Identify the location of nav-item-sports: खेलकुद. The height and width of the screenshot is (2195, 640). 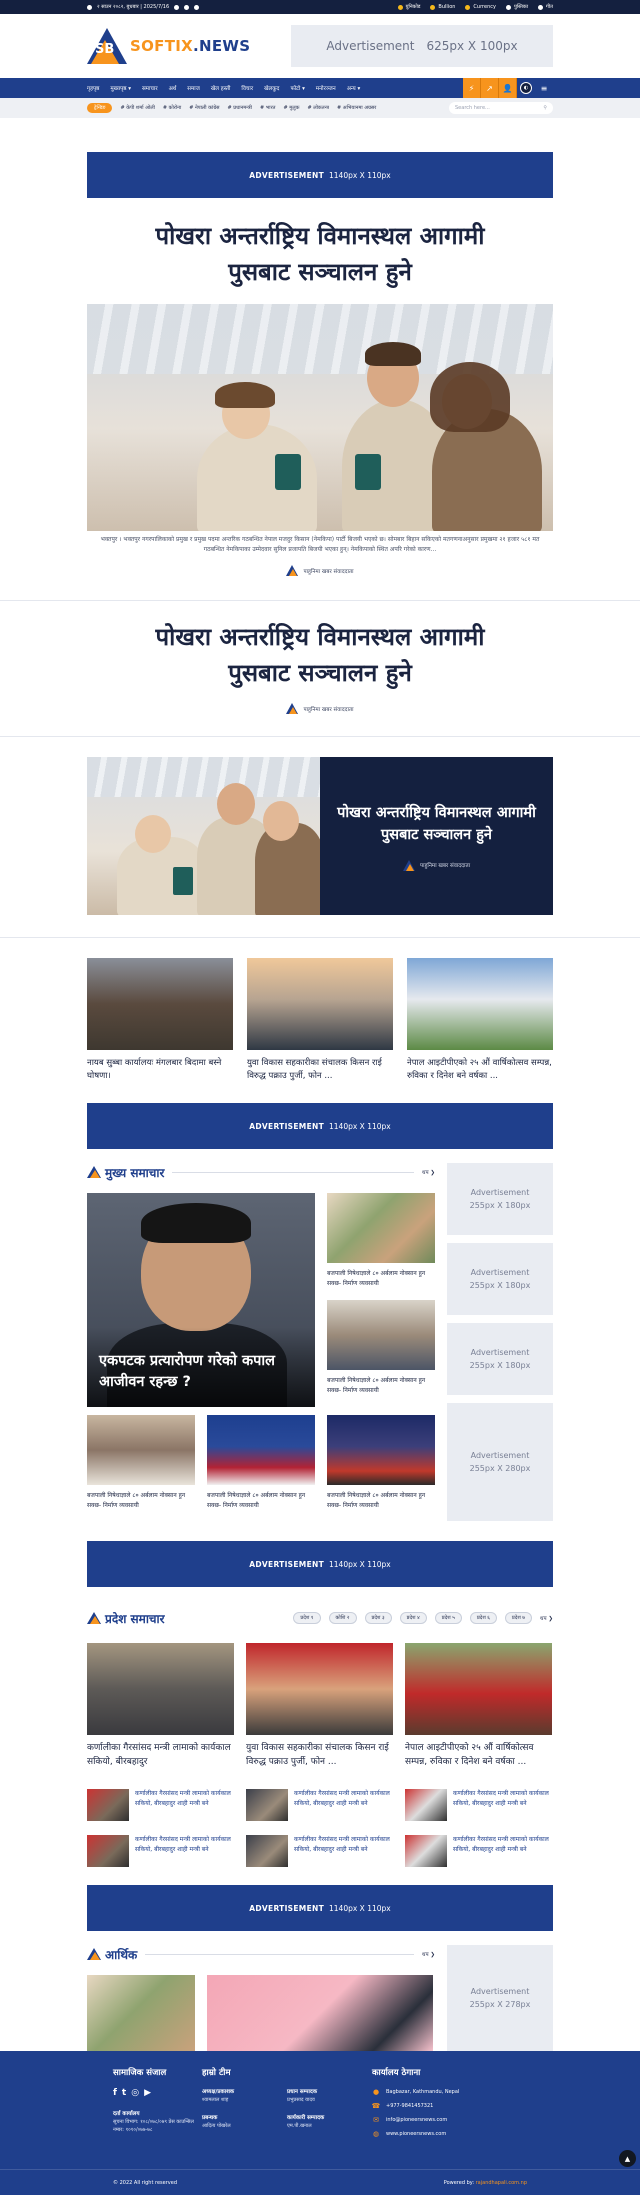
(271, 88).